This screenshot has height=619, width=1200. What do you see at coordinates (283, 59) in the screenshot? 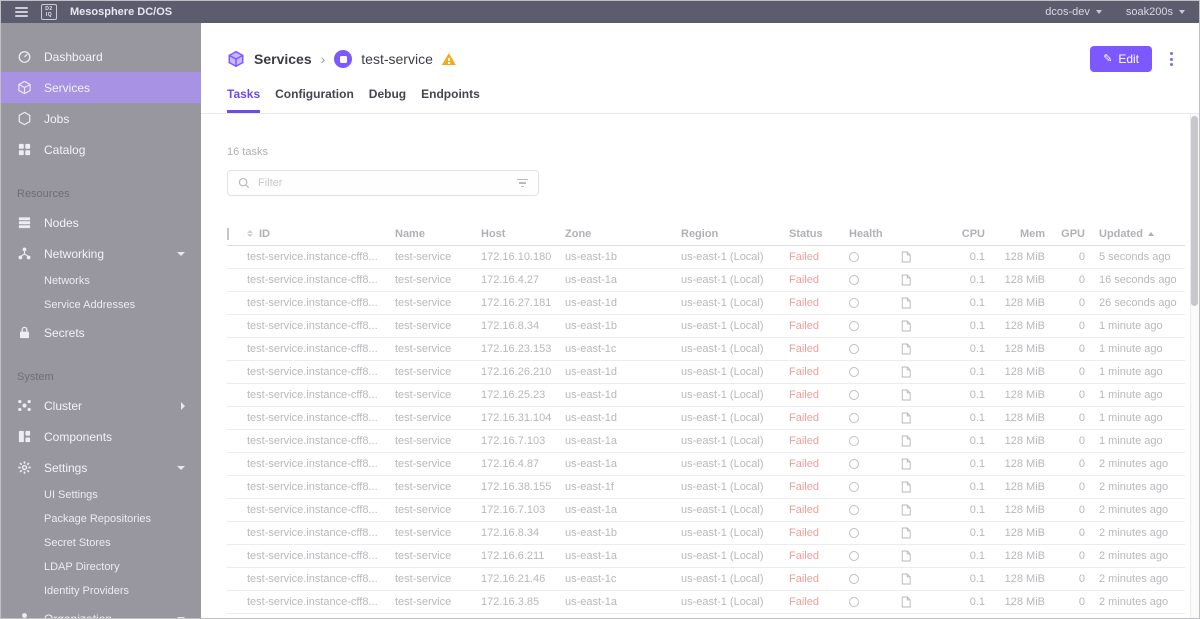
I see `breadcrumb-services-link: Services` at bounding box center [283, 59].